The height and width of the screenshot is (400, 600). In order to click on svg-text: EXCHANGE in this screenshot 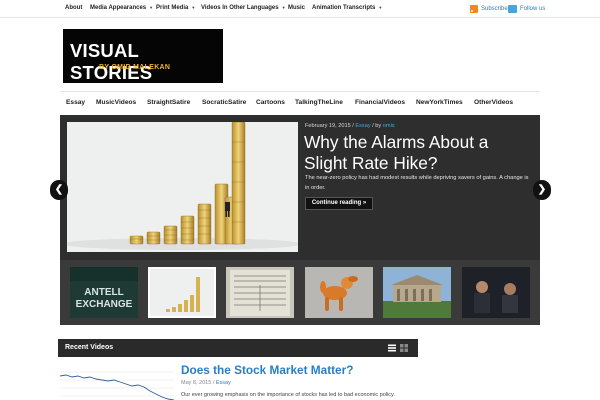, I will do `click(104, 304)`.